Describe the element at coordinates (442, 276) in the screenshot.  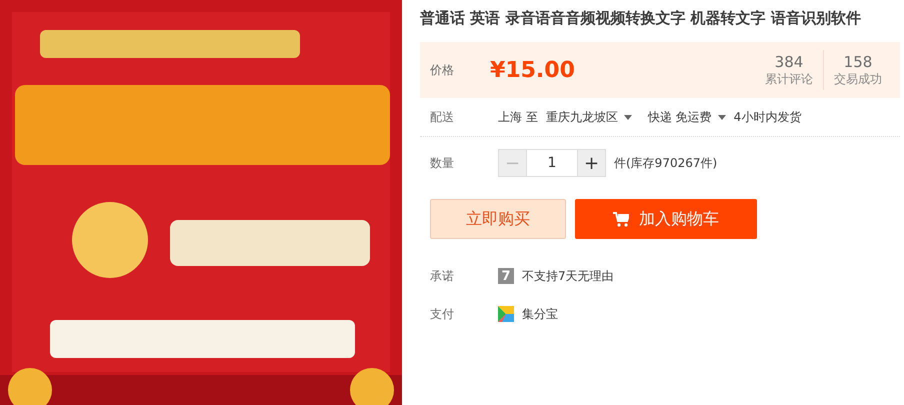
I see `promise-label: 承诺` at that location.